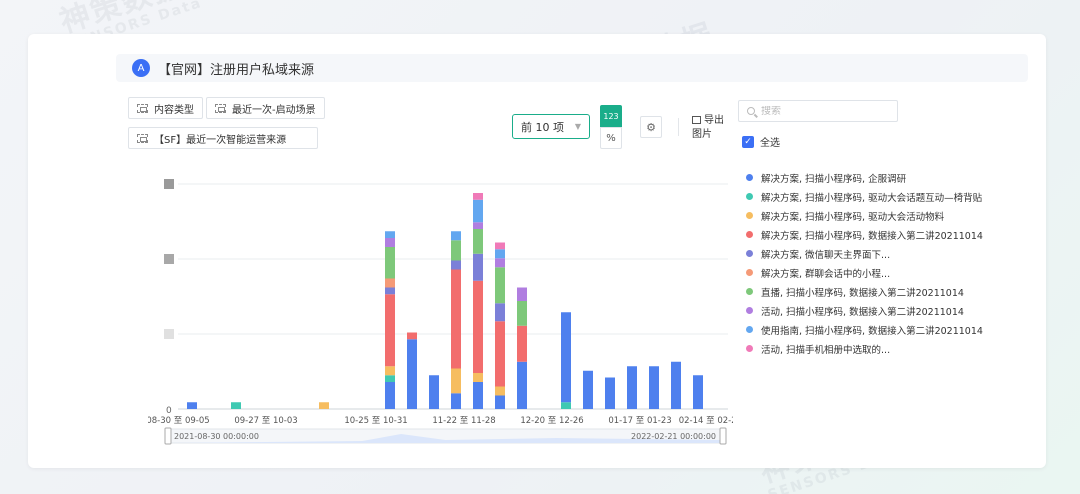 This screenshot has width=1080, height=494. What do you see at coordinates (708, 128) in the screenshot?
I see `export-image-button: 导出 图片` at bounding box center [708, 128].